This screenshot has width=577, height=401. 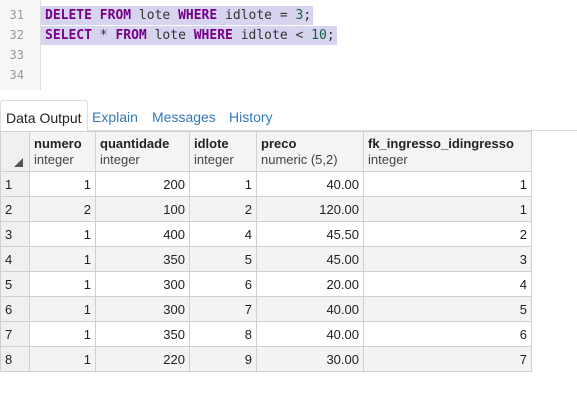 I want to click on sql-text: idlote =, so click(x=256, y=15).